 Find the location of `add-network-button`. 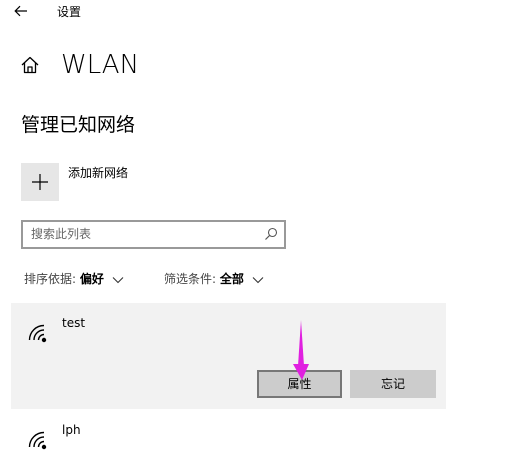

add-network-button is located at coordinates (40, 182).